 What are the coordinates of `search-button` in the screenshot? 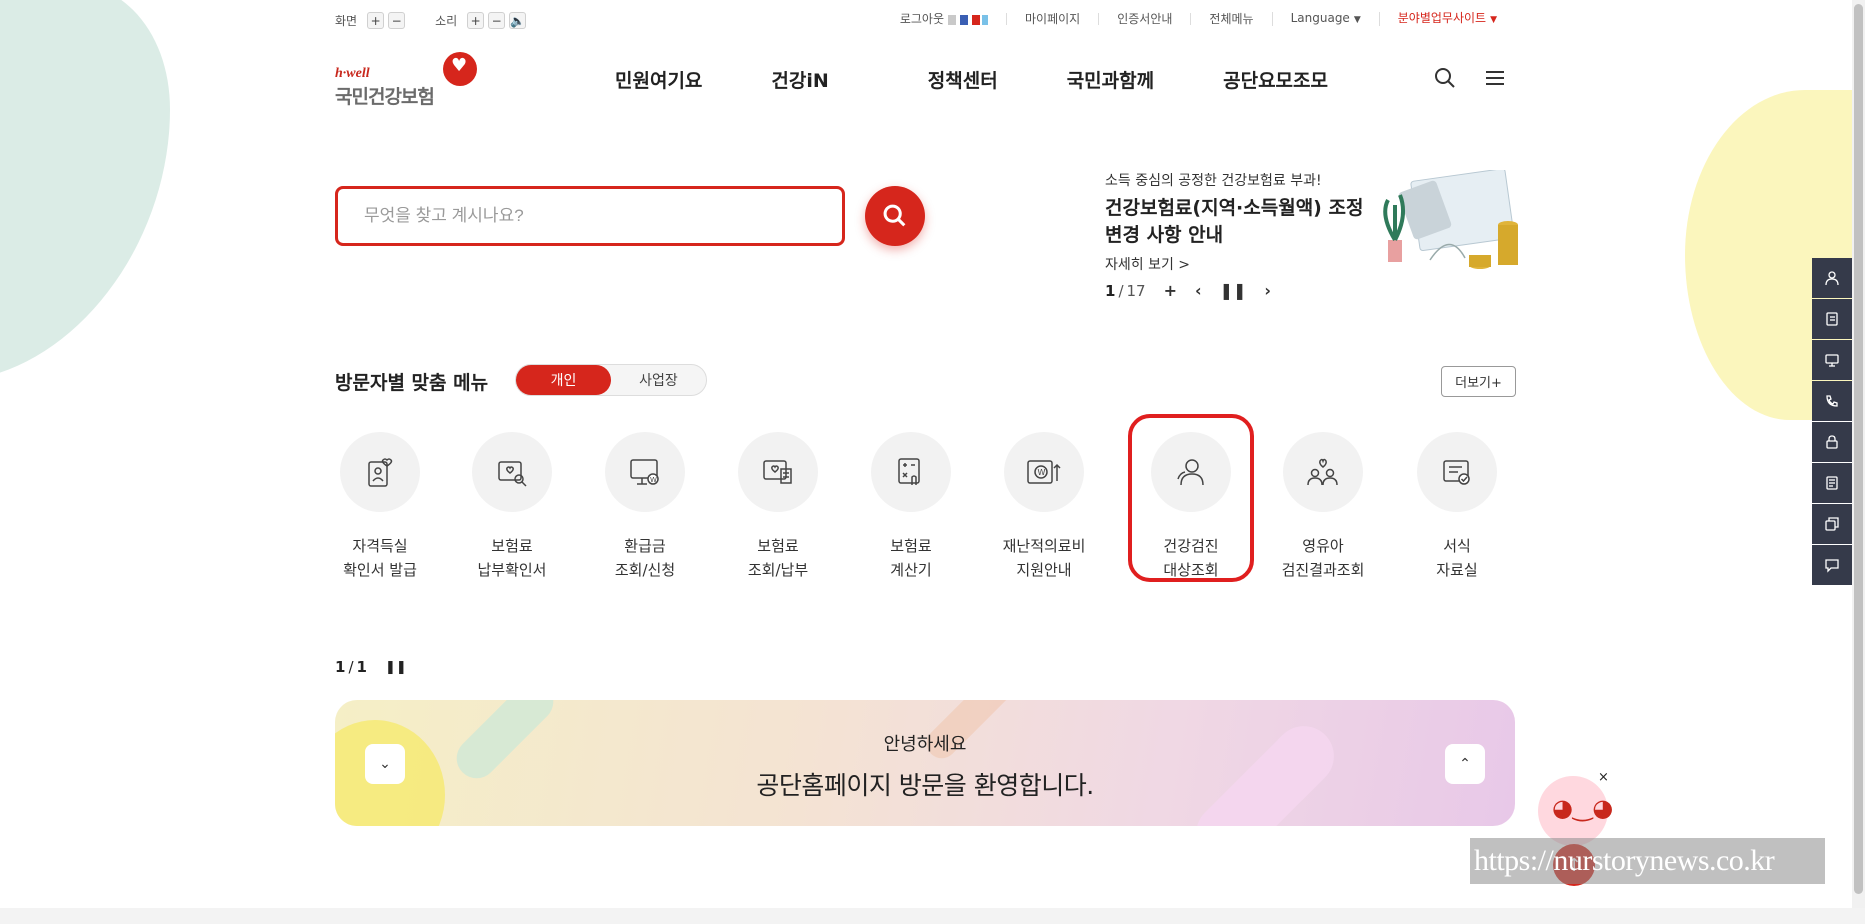 It's located at (895, 216).